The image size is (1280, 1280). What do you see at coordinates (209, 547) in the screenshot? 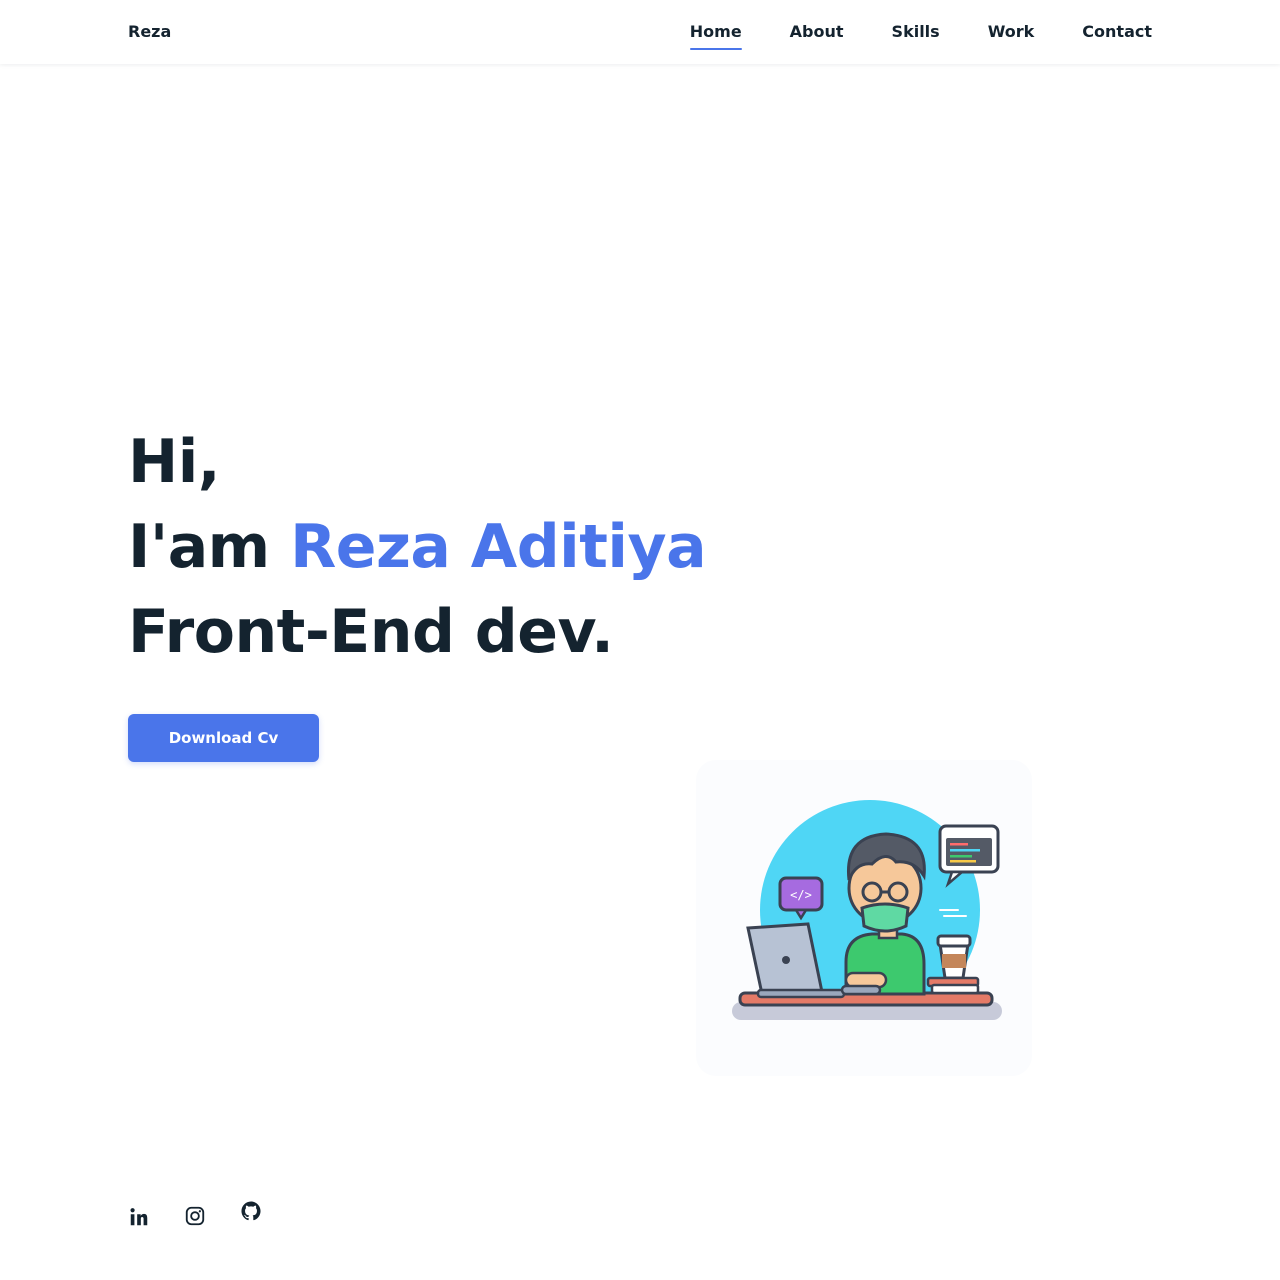
I see `hero-intro-prefix: I'am` at bounding box center [209, 547].